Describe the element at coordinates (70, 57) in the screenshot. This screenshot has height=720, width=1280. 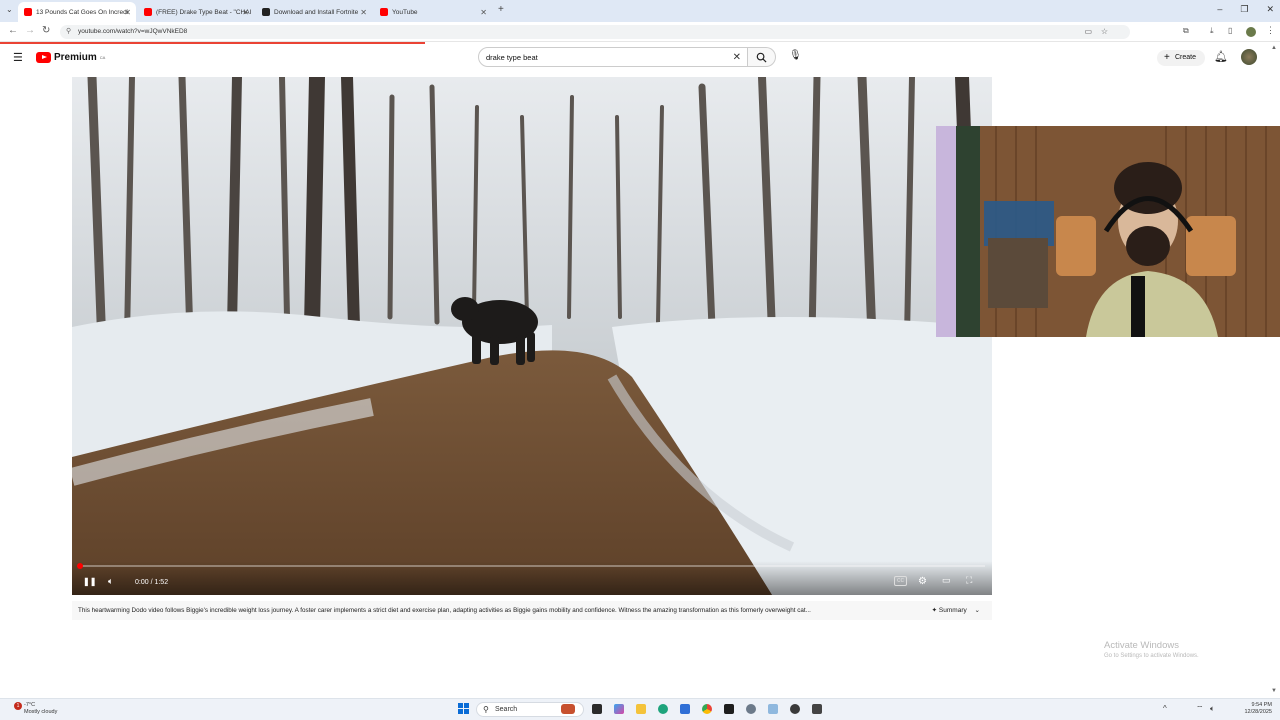
I see `youtube-premium-logo: Premium CA` at that location.